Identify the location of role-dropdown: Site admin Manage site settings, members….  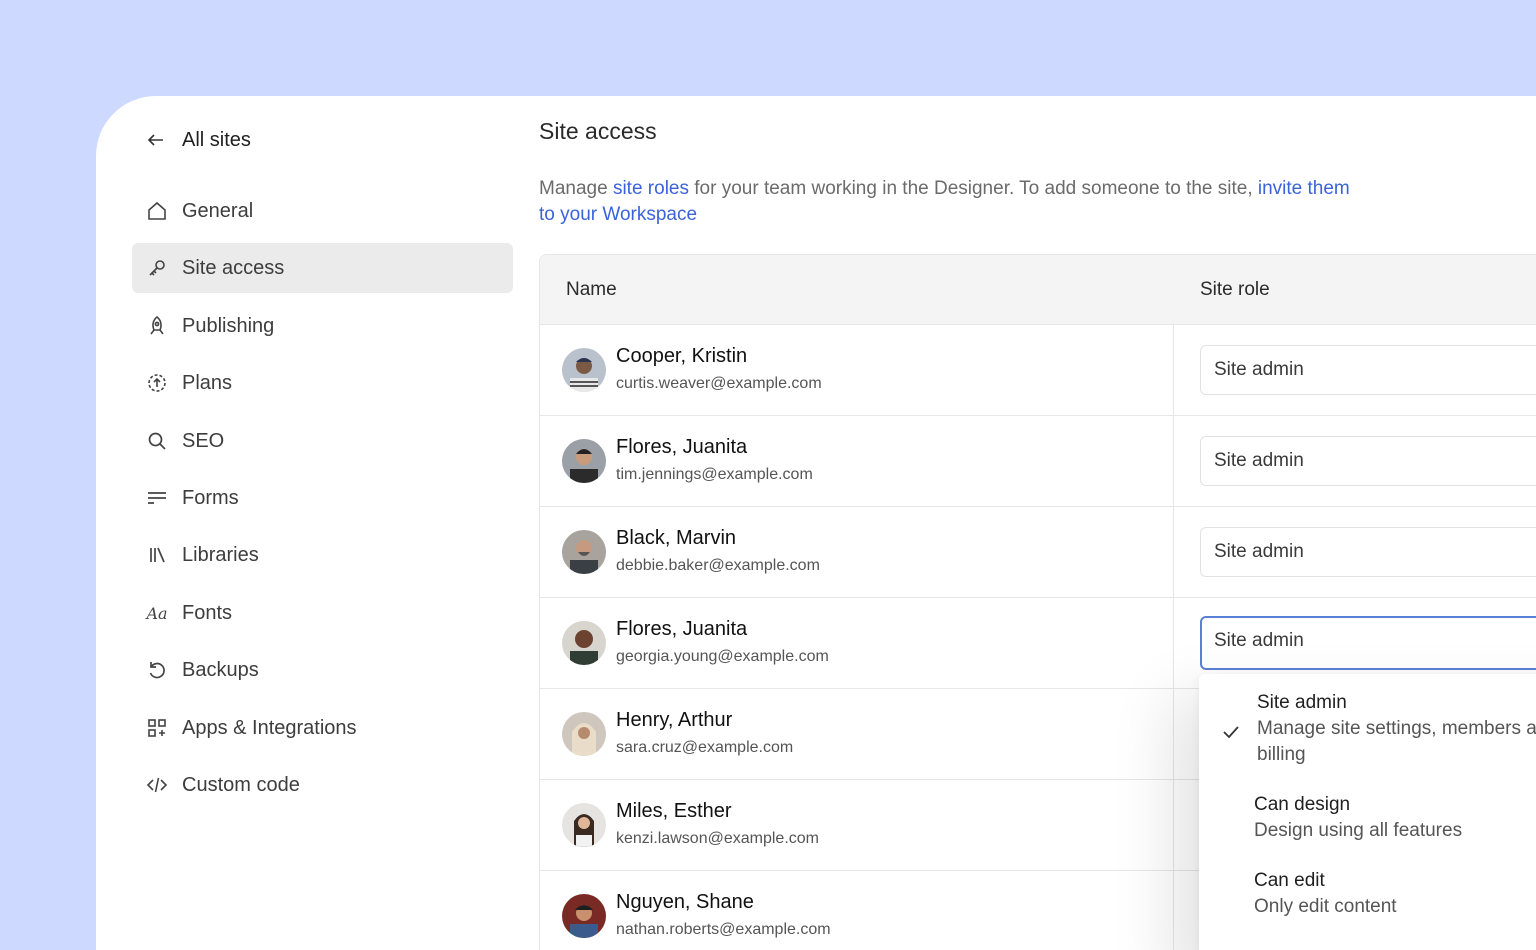
(1367, 812).